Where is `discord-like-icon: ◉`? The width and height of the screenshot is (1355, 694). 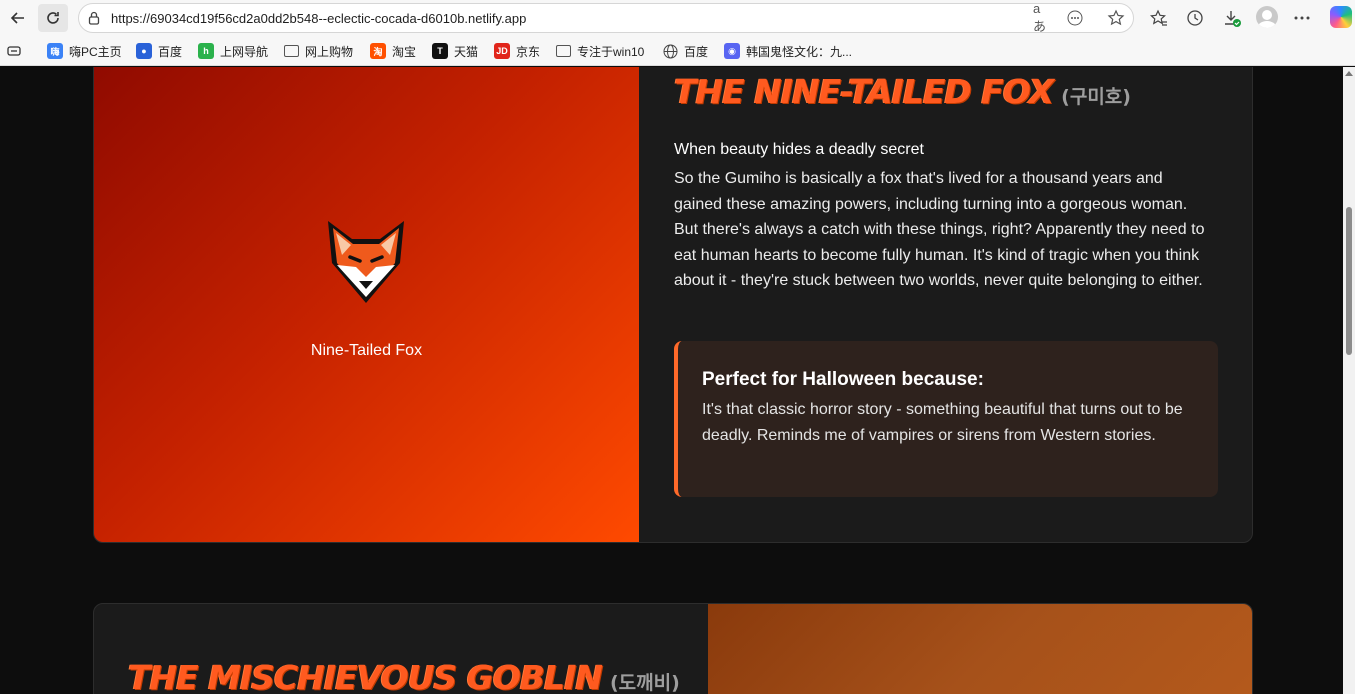 discord-like-icon: ◉ is located at coordinates (732, 51).